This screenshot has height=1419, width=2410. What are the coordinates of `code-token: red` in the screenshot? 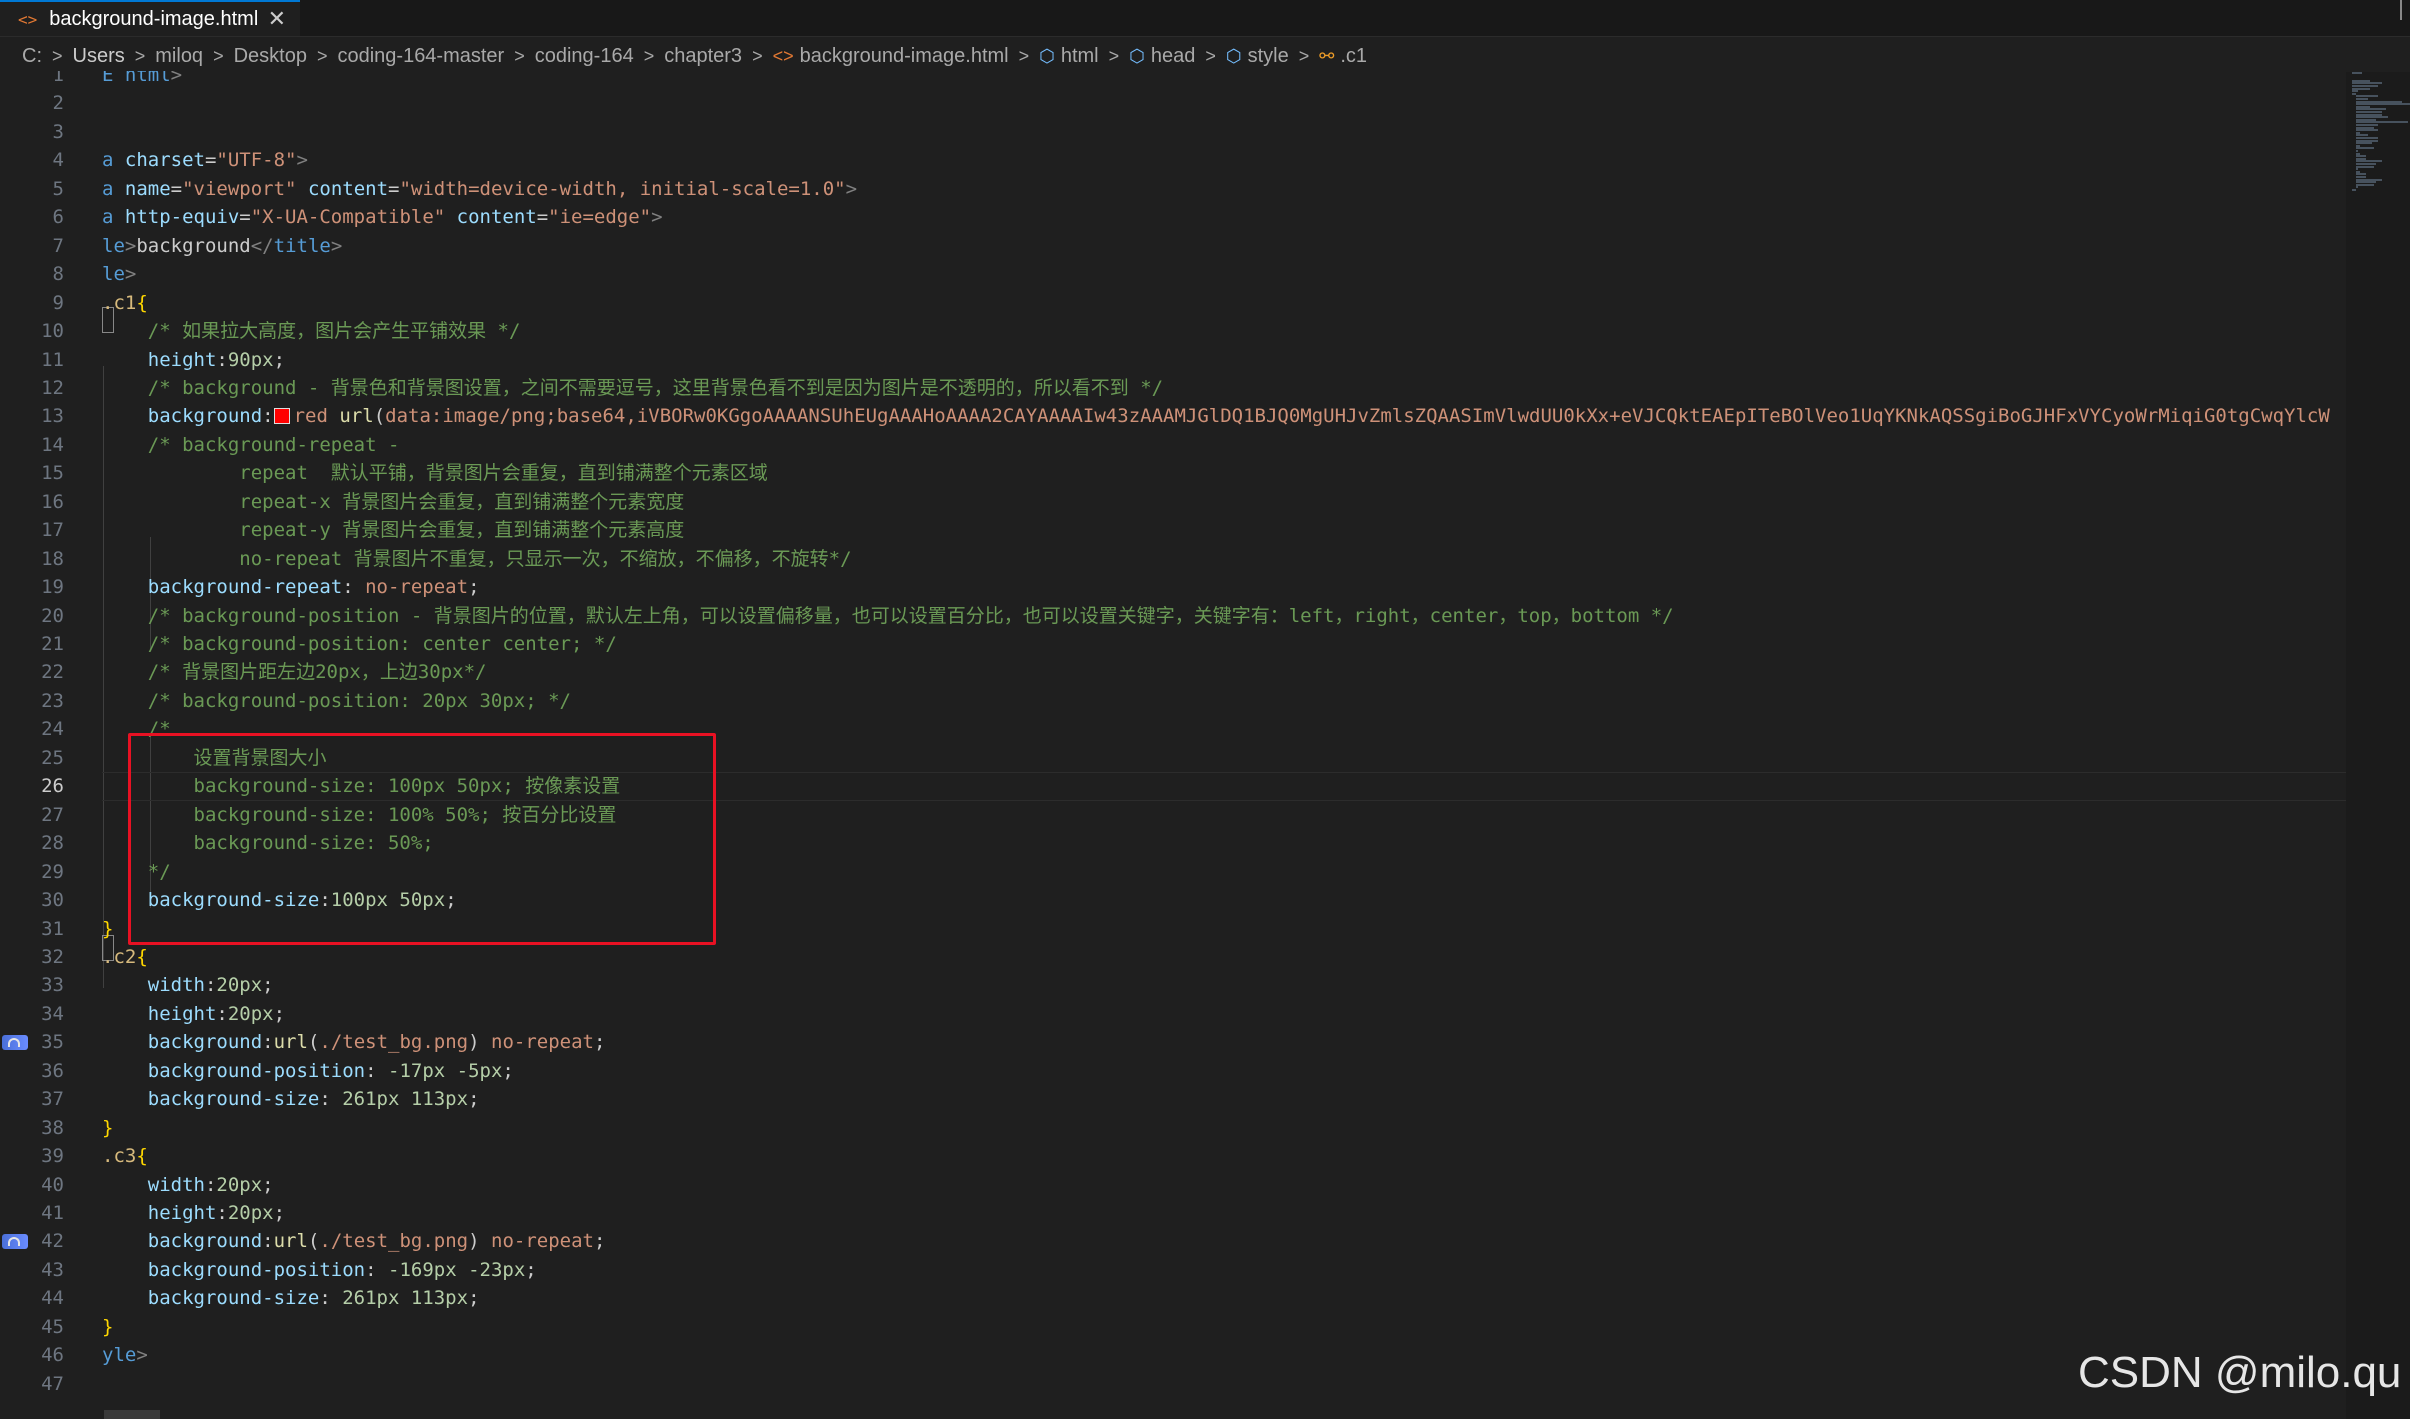 It's located at (316, 416).